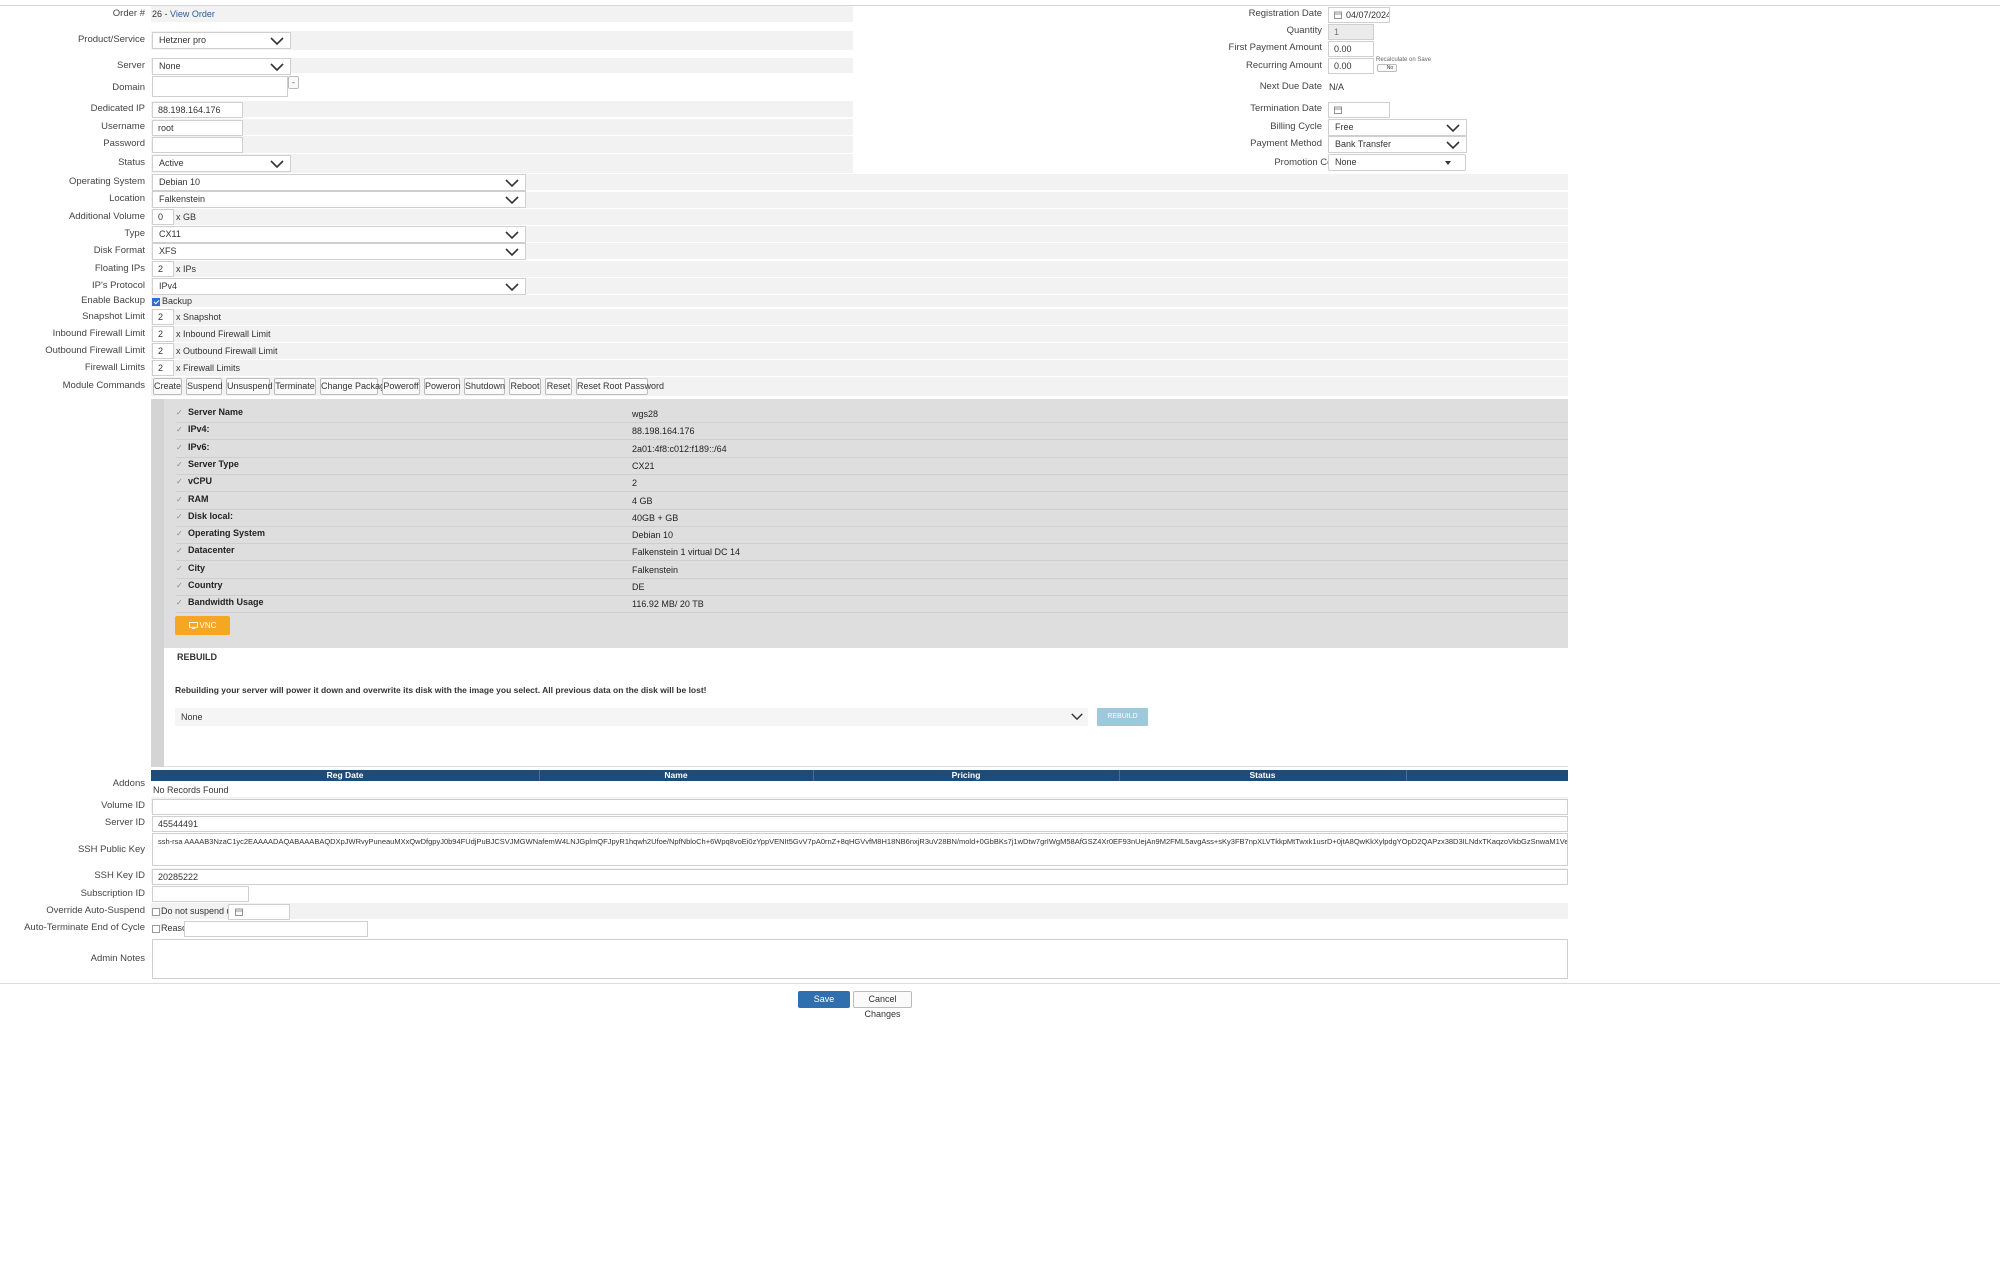 Image resolution: width=2000 pixels, height=1286 pixels. What do you see at coordinates (860, 807) in the screenshot?
I see `volume-id-input` at bounding box center [860, 807].